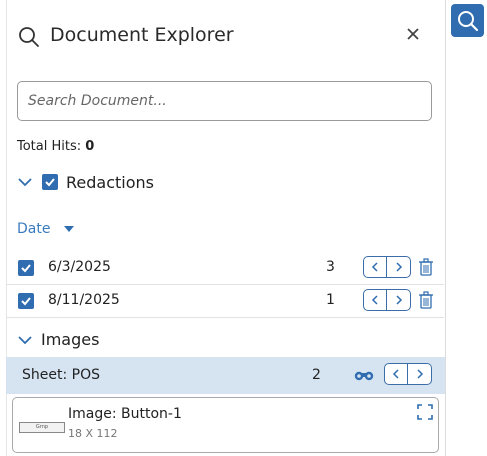 This screenshot has width=487, height=456. I want to click on table-row: 8/11/2025 1, so click(225, 301).